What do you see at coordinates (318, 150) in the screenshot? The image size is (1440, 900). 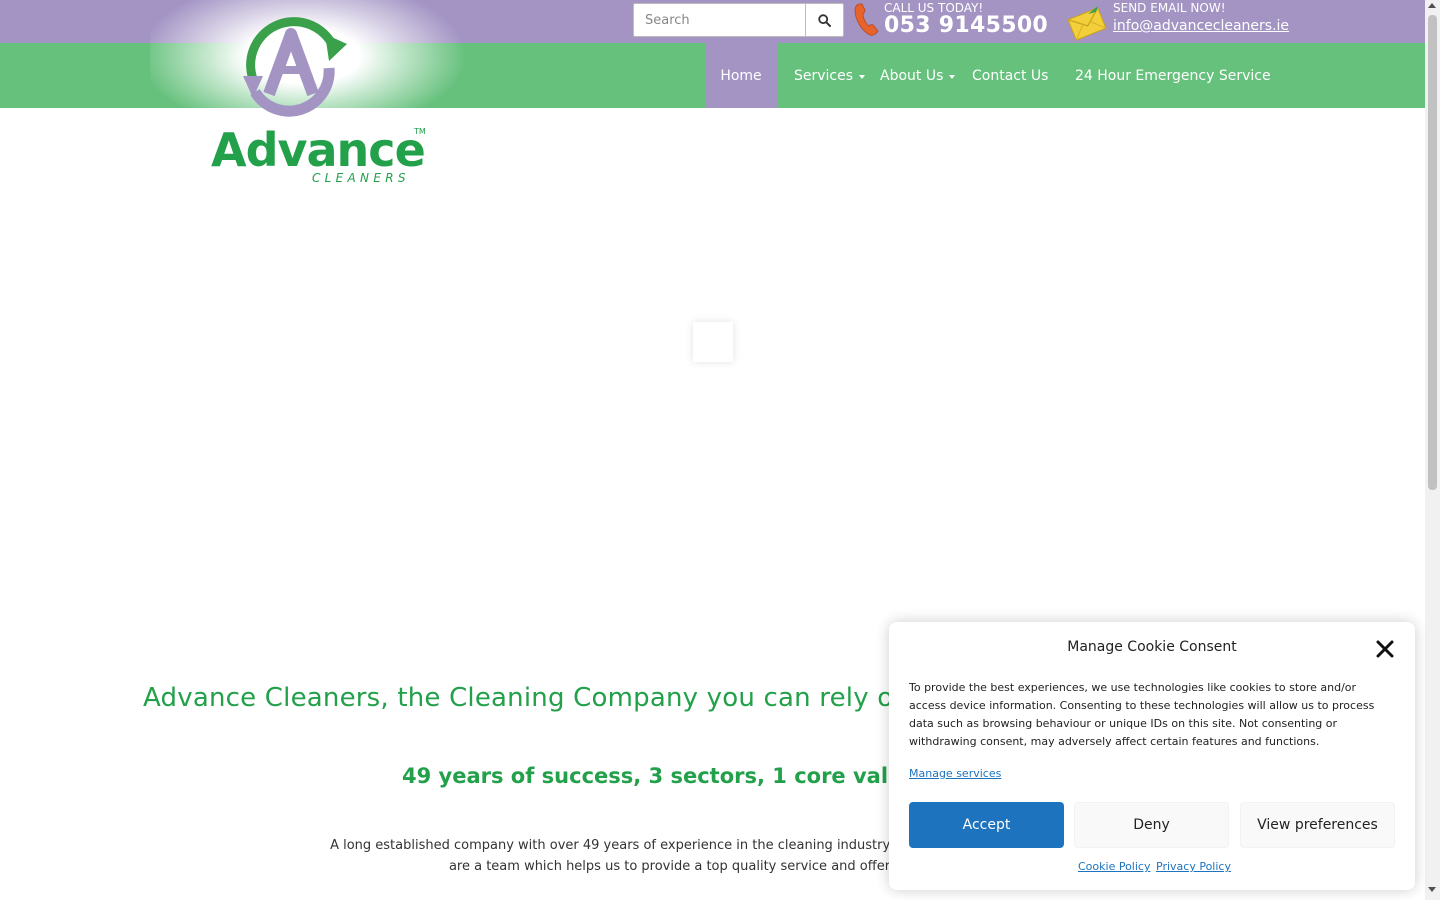 I see `logo-wordmark: Advance` at bounding box center [318, 150].